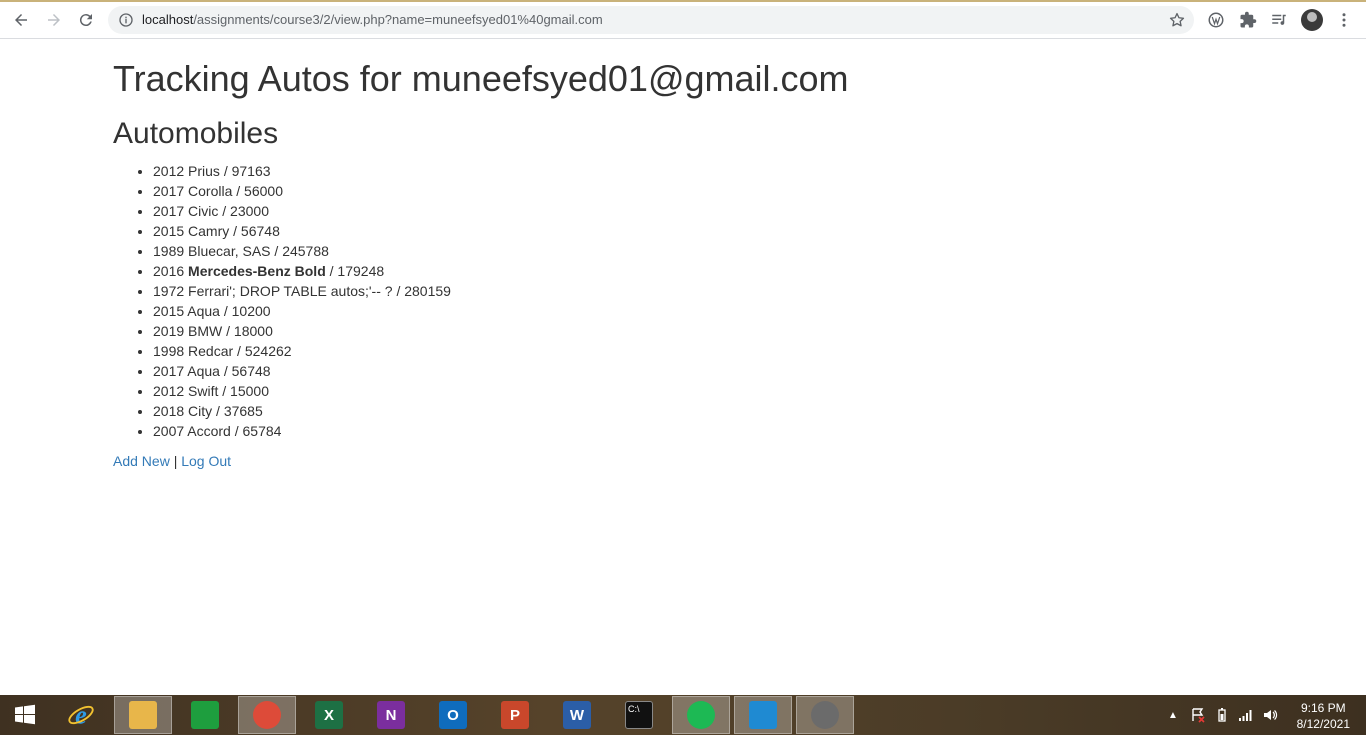 The height and width of the screenshot is (735, 1366). What do you see at coordinates (1173, 715) in the screenshot?
I see `tray-overflow-chevron-icon: ▲` at bounding box center [1173, 715].